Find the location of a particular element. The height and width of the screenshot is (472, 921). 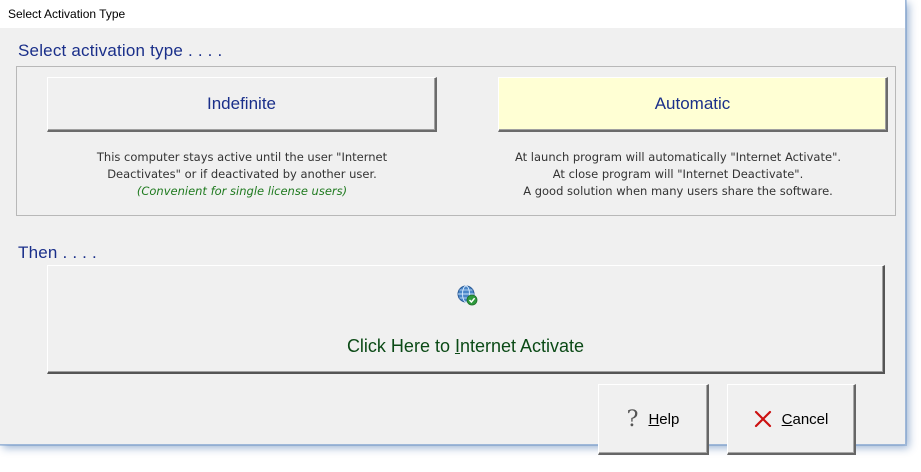

cancel-hotkey: C is located at coordinates (787, 419).